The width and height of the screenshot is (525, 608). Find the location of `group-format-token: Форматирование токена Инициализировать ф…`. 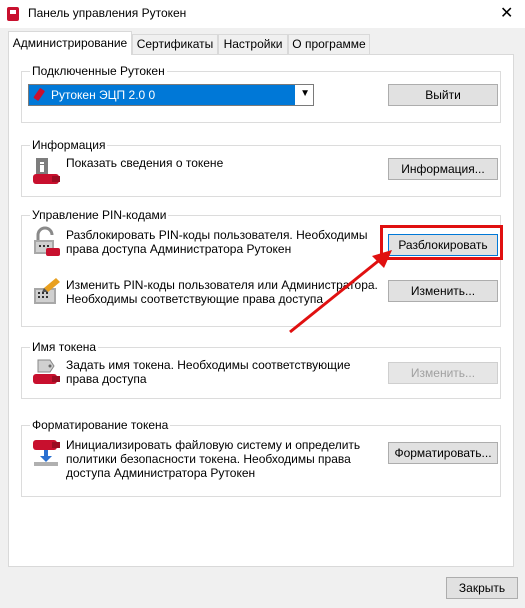

group-format-token: Форматирование токена Инициализировать ф… is located at coordinates (261, 457).